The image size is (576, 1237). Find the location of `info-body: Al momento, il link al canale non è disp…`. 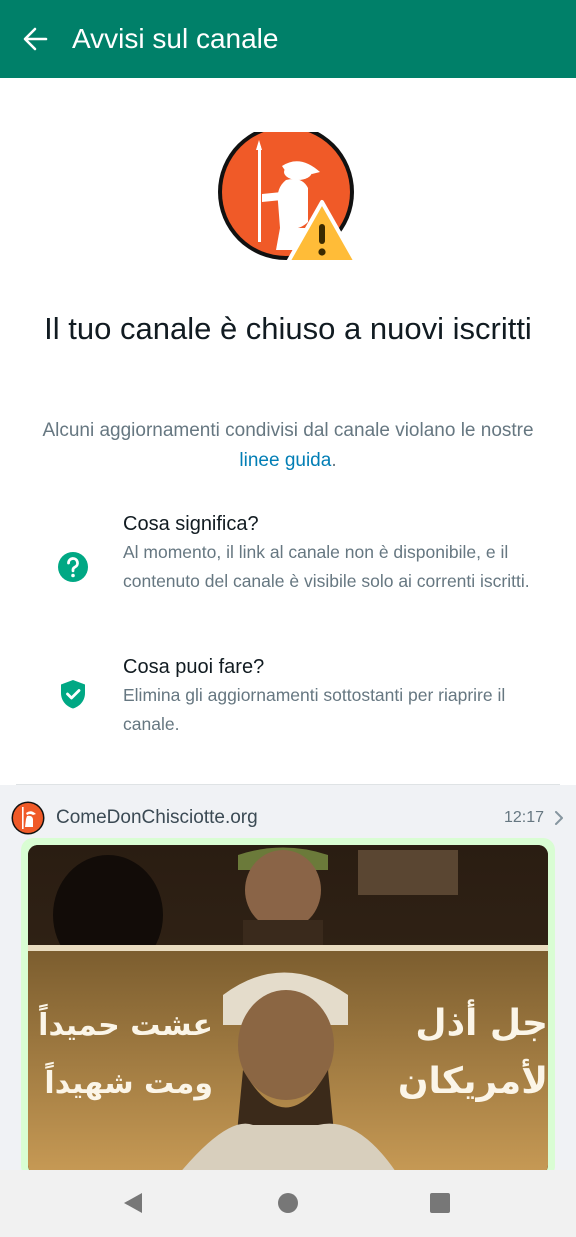

info-body: Al momento, il link al canale non è disp… is located at coordinates (326, 566).